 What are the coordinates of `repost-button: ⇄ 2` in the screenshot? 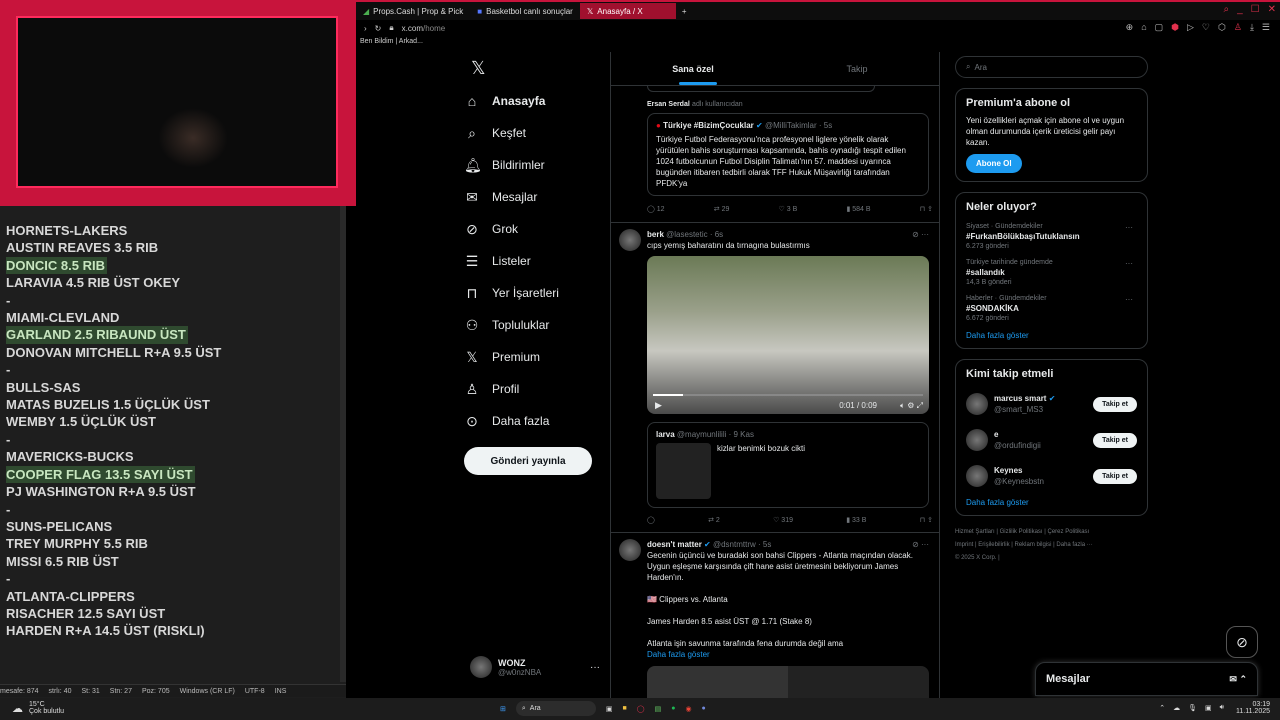 It's located at (714, 520).